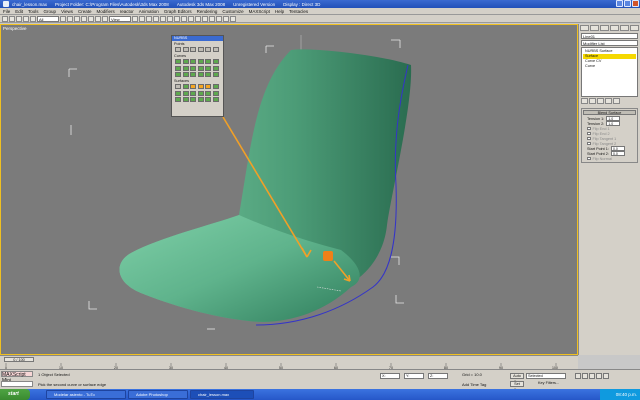  What do you see at coordinates (215, 68) in the screenshot?
I see `normal-projected-curve-icon` at bounding box center [215, 68].